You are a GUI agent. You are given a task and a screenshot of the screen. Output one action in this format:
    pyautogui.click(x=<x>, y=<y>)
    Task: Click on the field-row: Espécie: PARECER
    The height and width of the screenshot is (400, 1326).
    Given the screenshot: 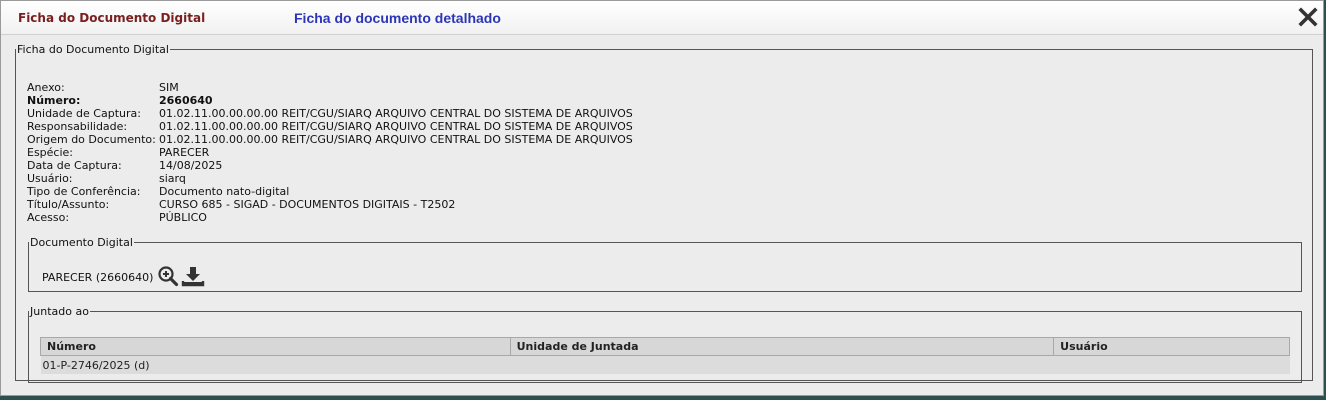 What is the action you would take?
    pyautogui.click(x=330, y=152)
    